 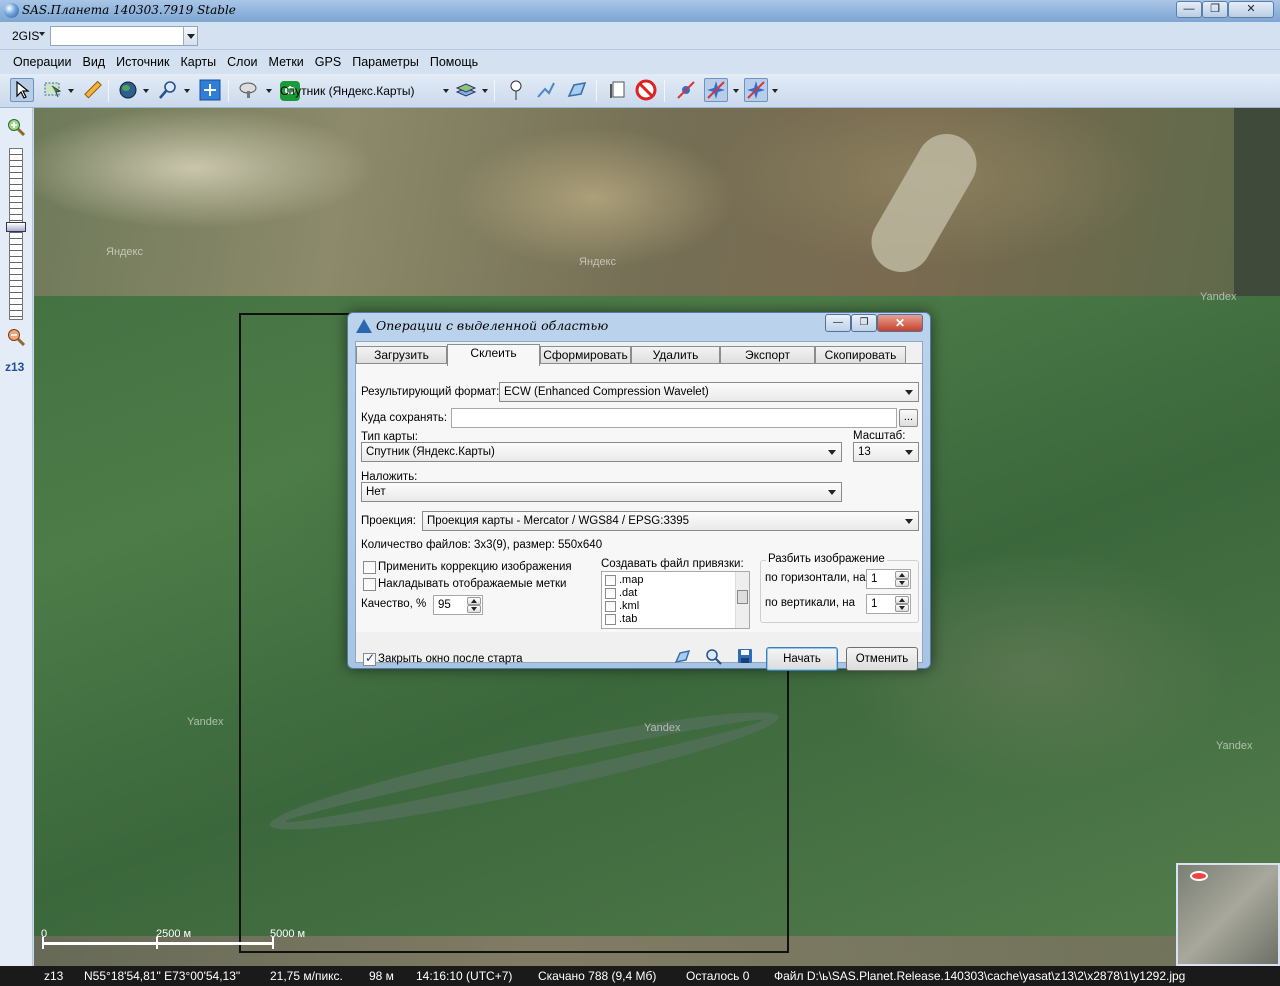 I want to click on overlay-marks-checkbox, so click(x=369, y=584).